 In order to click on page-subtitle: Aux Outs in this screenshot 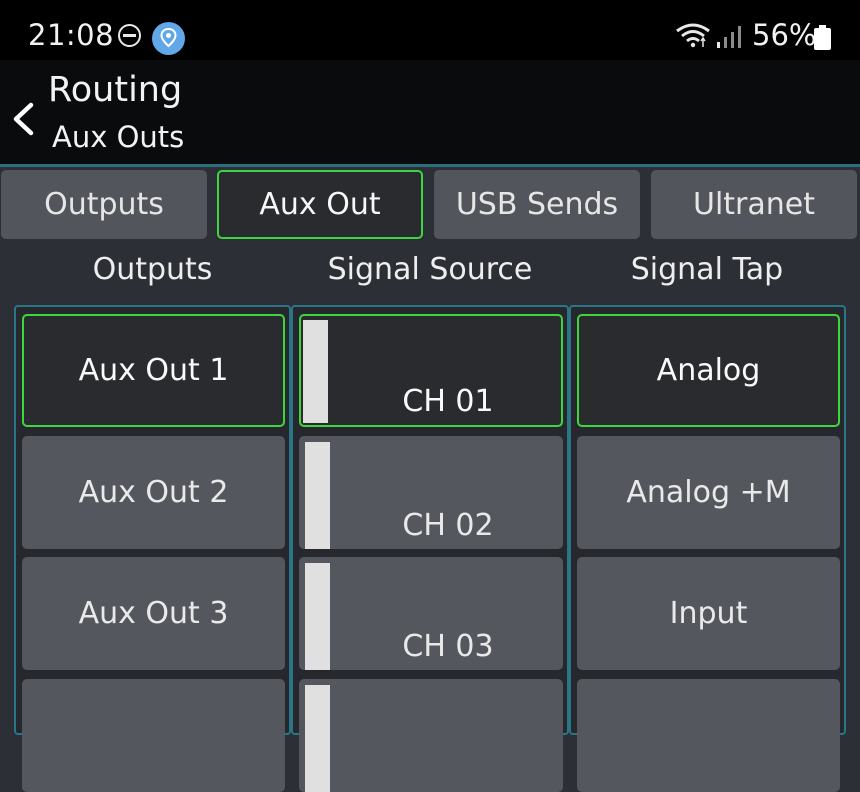, I will do `click(118, 137)`.